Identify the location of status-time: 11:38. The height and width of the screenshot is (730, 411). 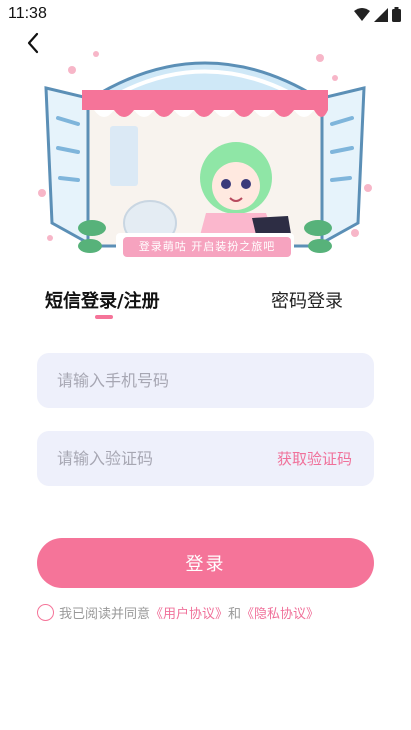
(27, 13).